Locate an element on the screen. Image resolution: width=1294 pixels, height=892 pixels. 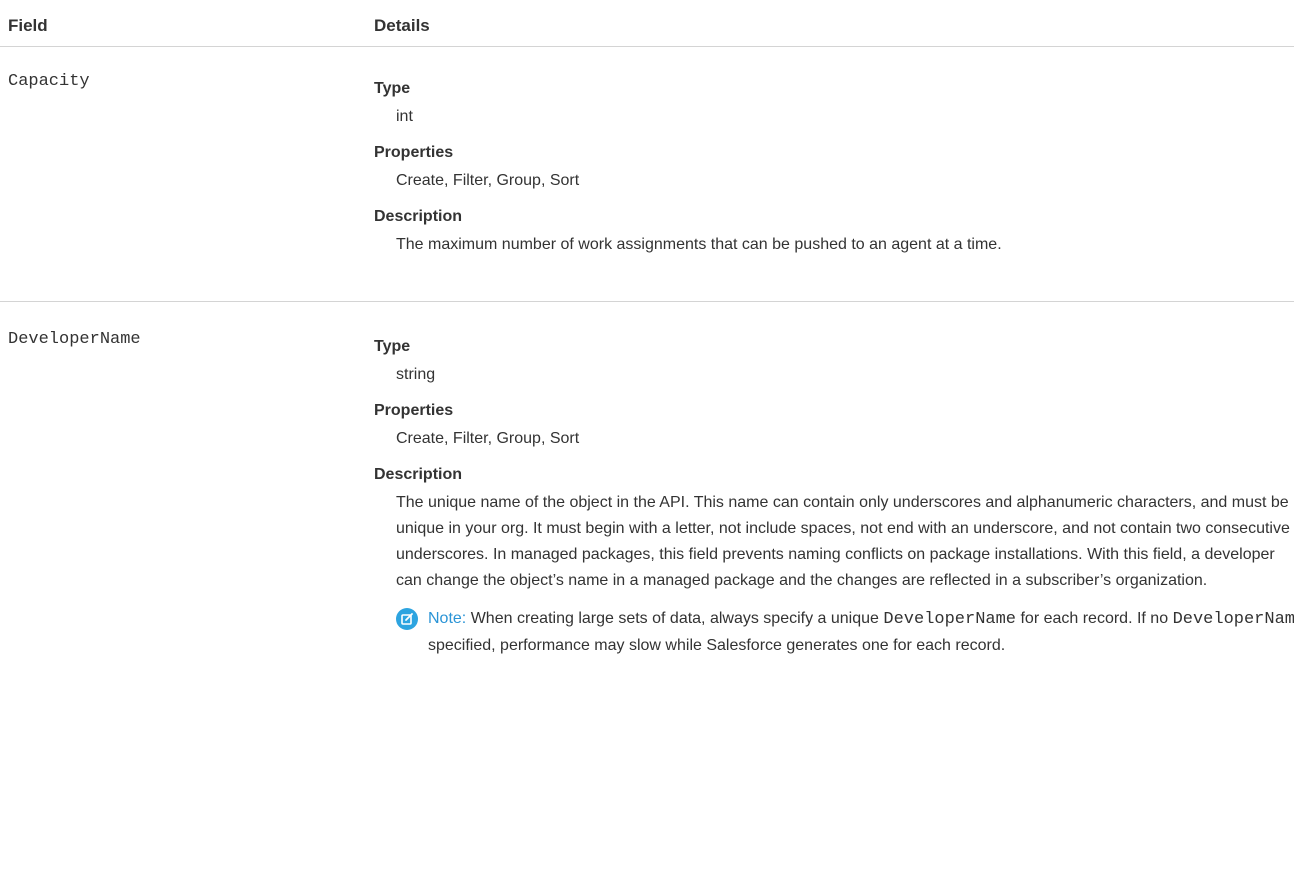
note-label: Note: is located at coordinates (447, 618).